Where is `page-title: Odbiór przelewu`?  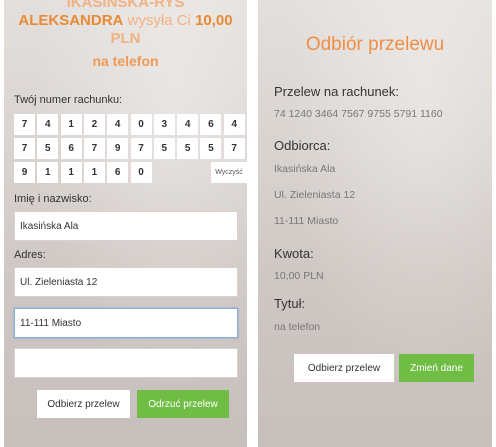 page-title: Odbiór przelewu is located at coordinates (375, 44).